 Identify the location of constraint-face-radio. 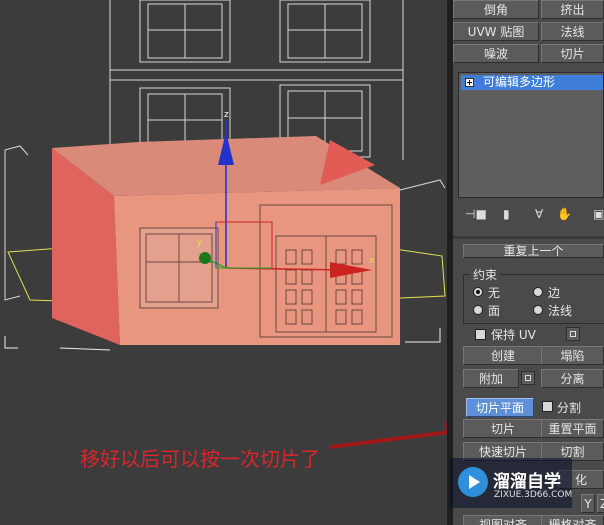
(478, 310).